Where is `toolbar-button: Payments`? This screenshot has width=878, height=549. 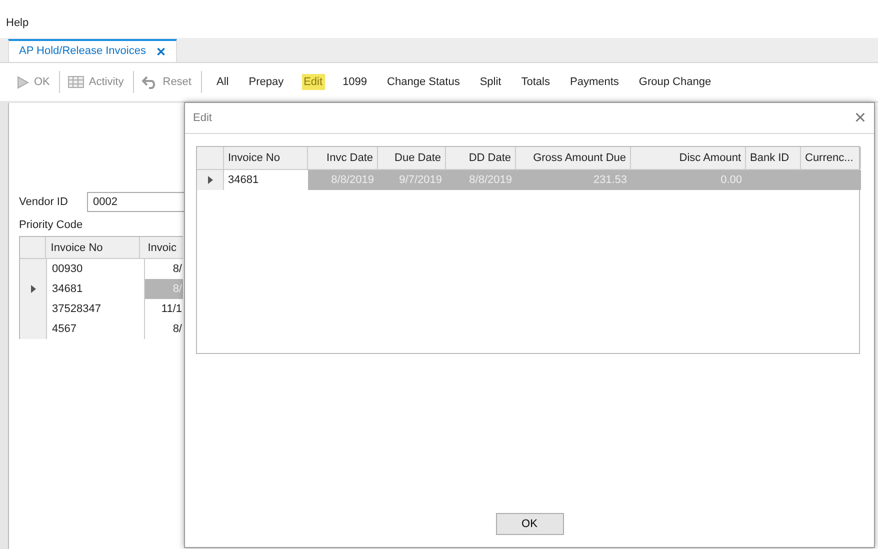
toolbar-button: Payments is located at coordinates (594, 82).